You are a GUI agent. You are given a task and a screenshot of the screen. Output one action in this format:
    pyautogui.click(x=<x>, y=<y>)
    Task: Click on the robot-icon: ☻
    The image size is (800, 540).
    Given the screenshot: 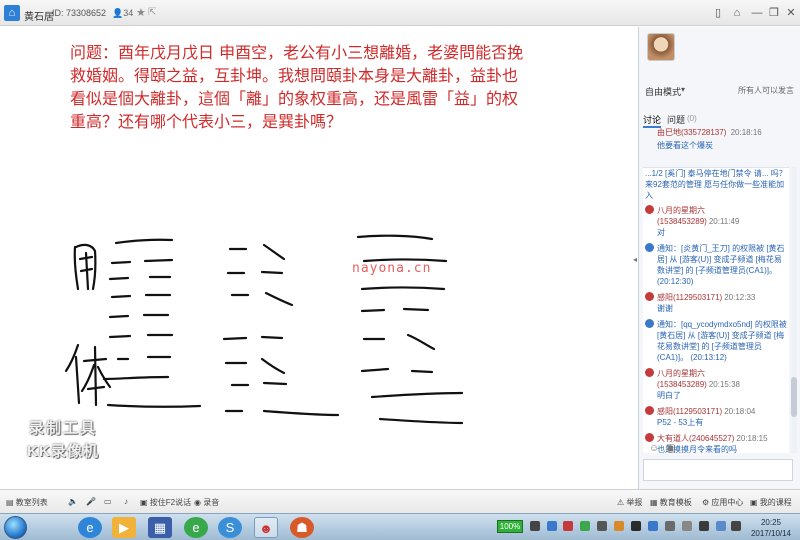 What is the action you would take?
    pyautogui.click(x=266, y=527)
    